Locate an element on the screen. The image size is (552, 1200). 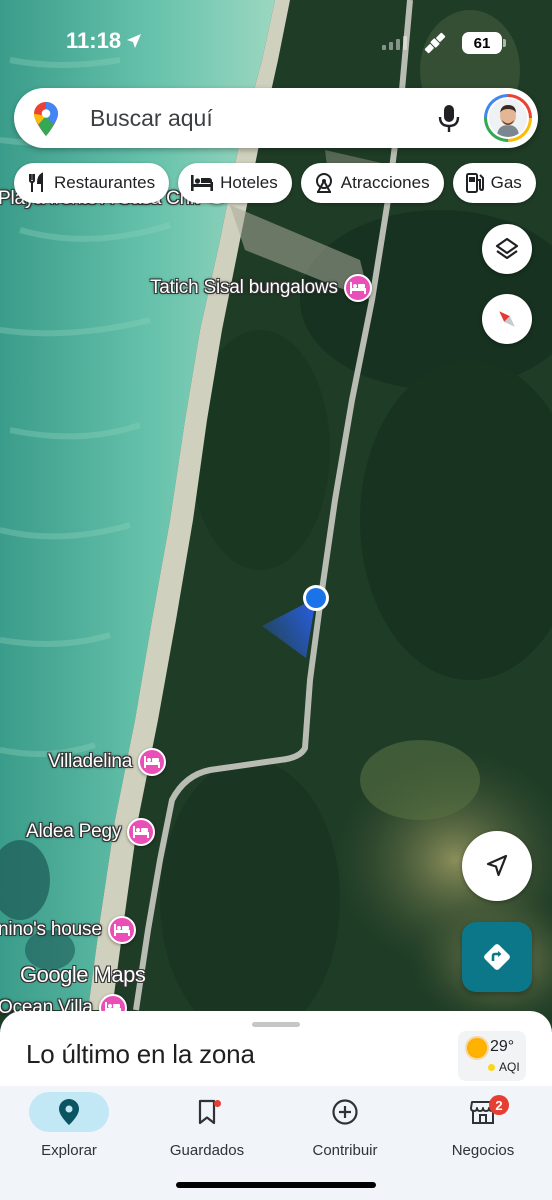
chip-label: Restaurantes is located at coordinates (105, 182).